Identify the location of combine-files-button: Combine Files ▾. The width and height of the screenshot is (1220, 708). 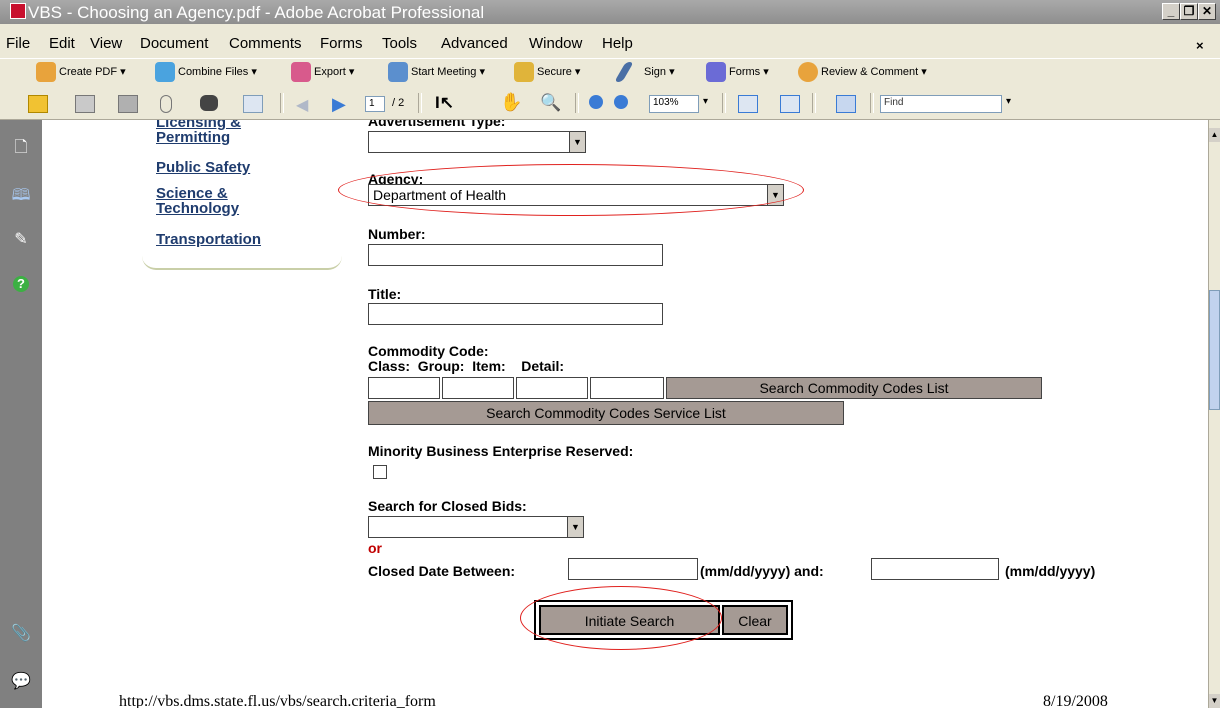
(217, 71).